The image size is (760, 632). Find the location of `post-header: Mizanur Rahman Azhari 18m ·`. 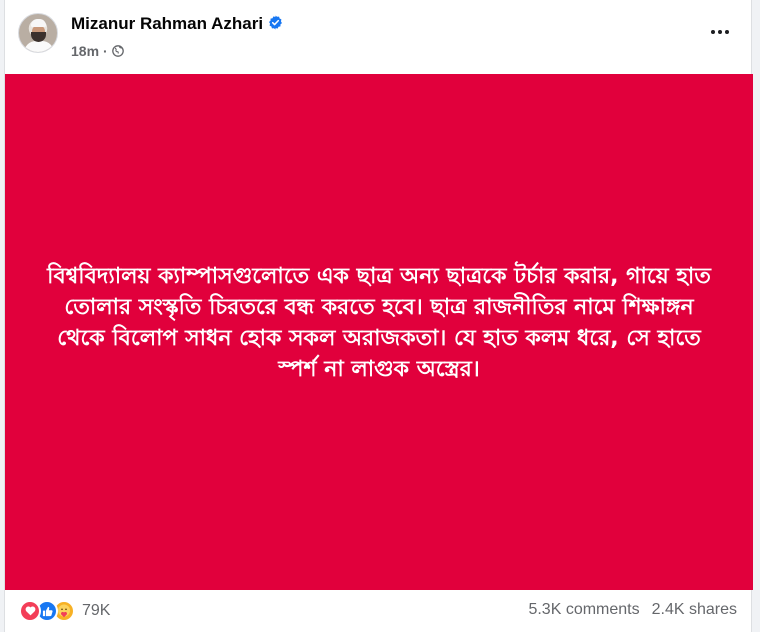

post-header: Mizanur Rahman Azhari 18m · is located at coordinates (378, 37).